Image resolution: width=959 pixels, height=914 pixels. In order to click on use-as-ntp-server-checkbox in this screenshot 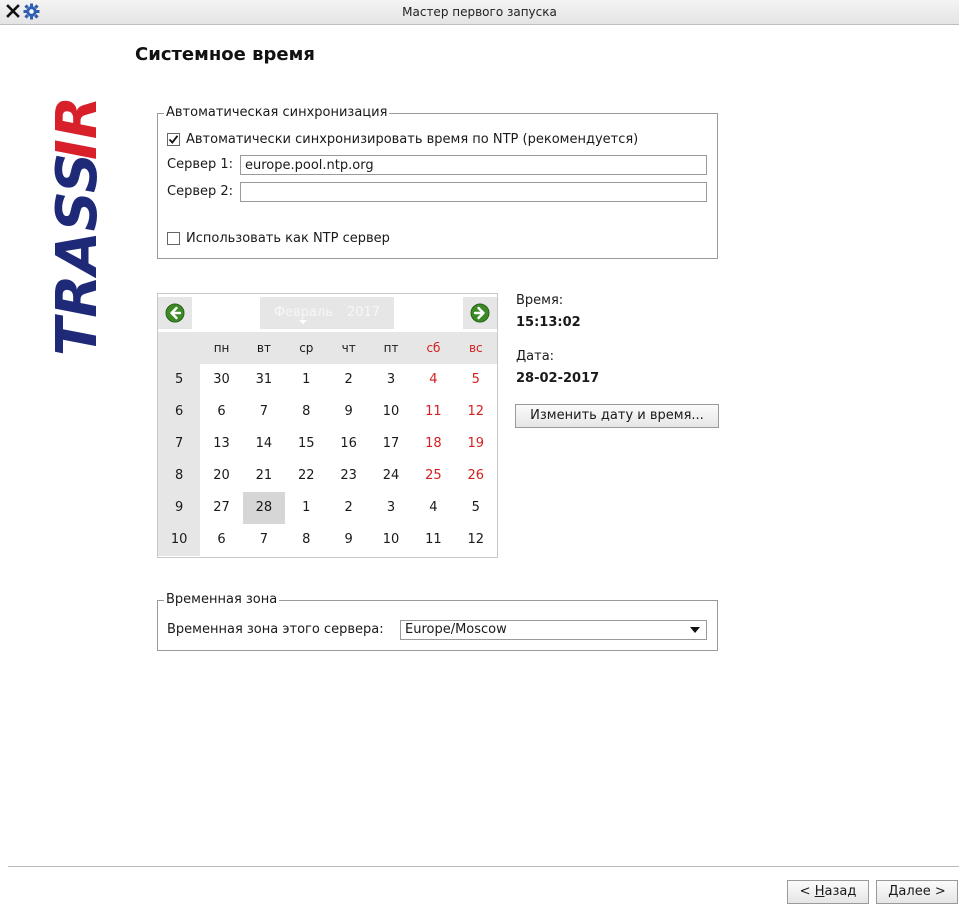, I will do `click(173, 238)`.